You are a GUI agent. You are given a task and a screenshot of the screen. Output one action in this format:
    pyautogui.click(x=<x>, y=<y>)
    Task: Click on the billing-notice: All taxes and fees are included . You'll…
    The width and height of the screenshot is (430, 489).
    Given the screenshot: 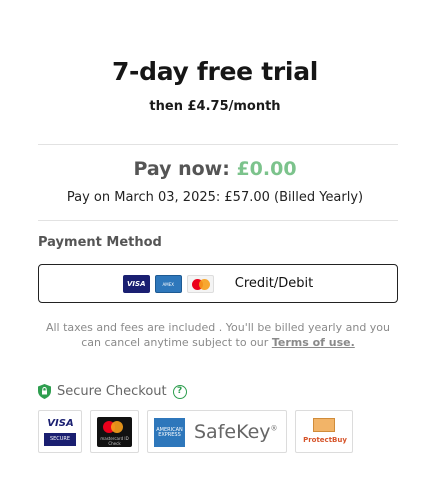 What is the action you would take?
    pyautogui.click(x=218, y=335)
    